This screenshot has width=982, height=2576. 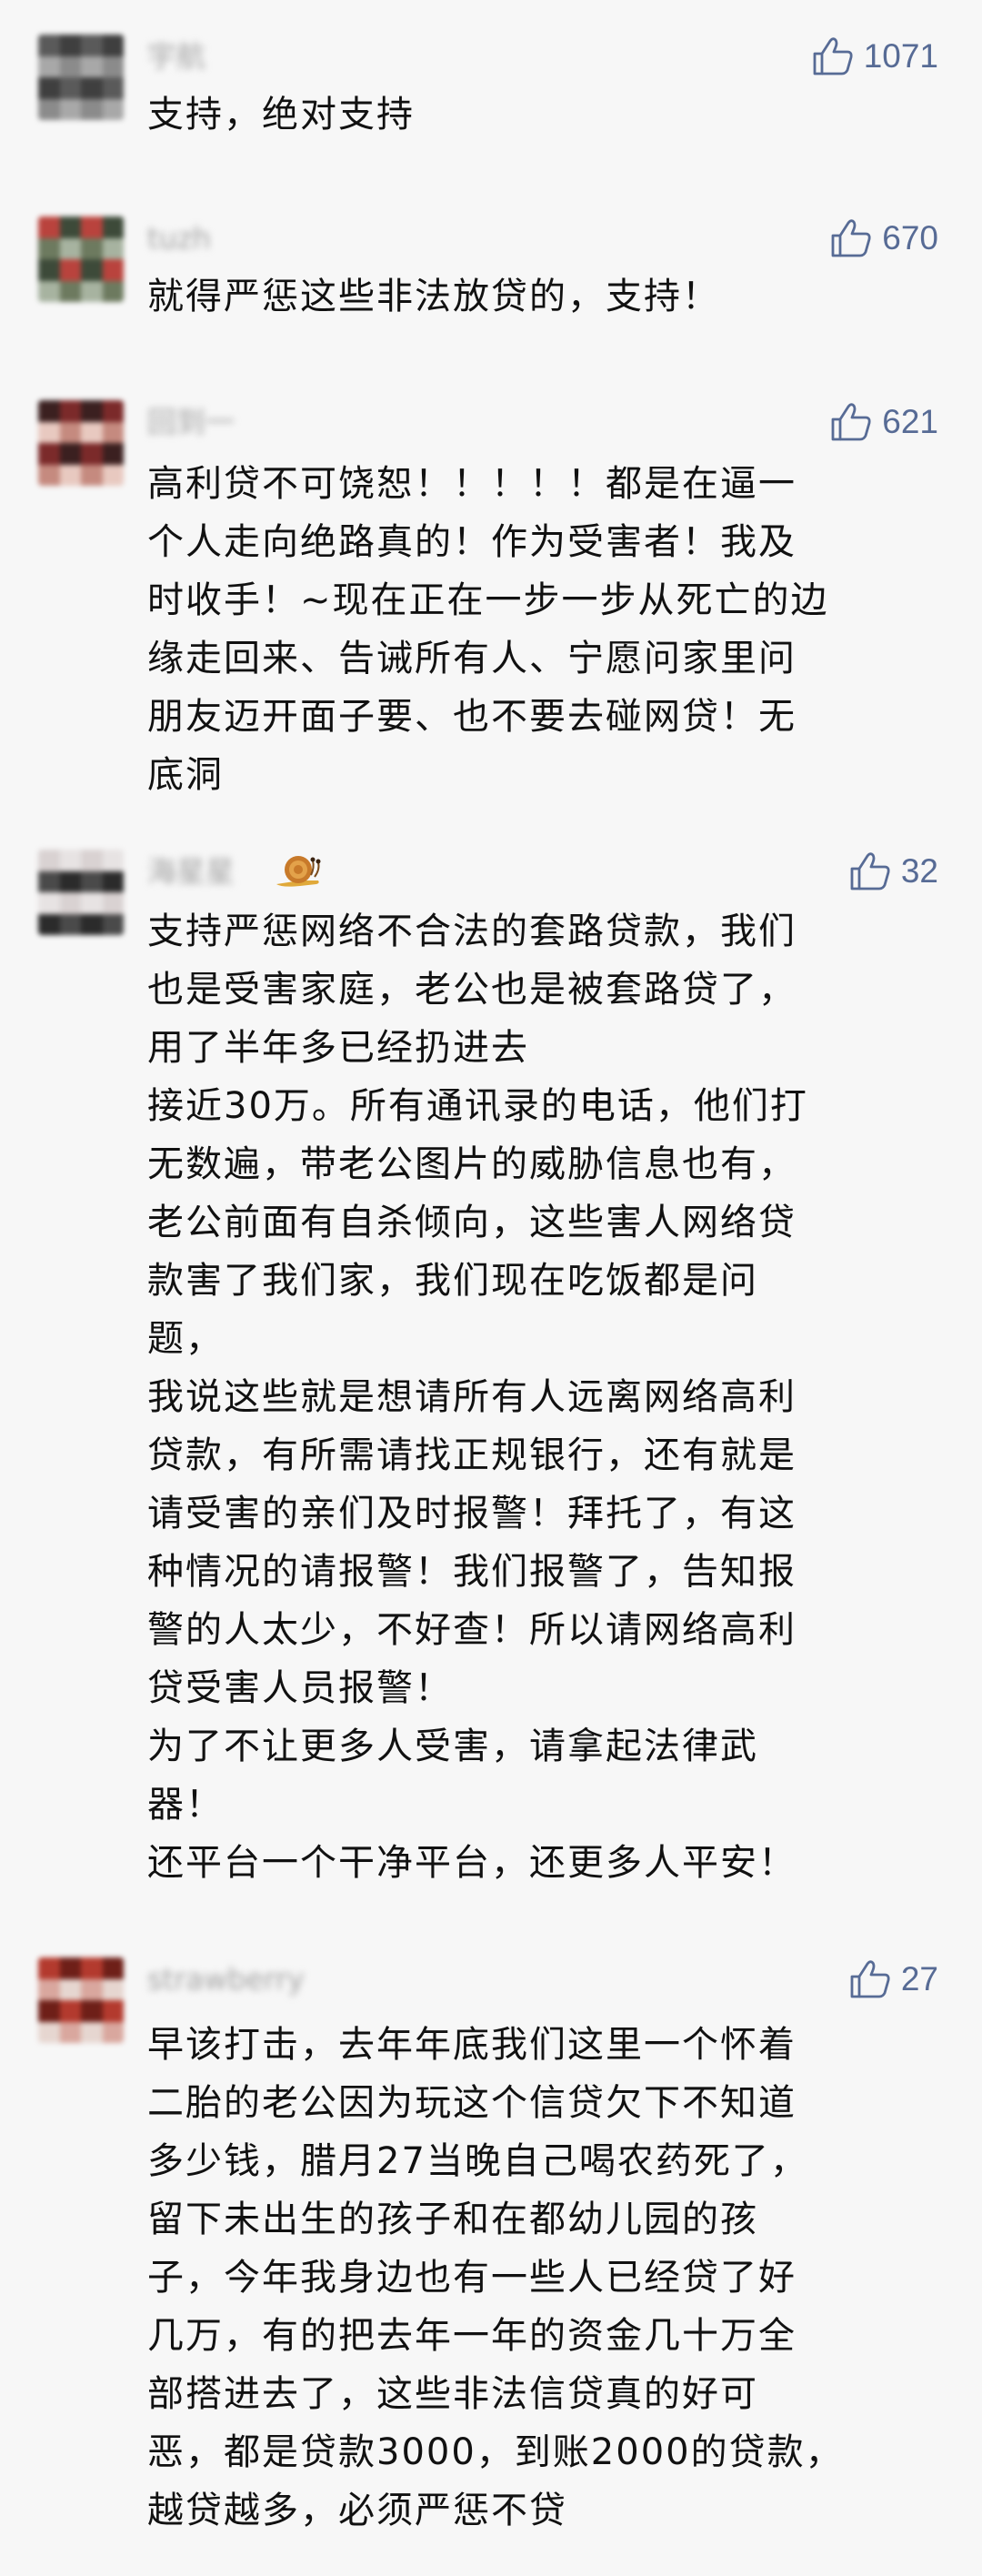 What do you see at coordinates (452, 2219) in the screenshot?
I see `comment-line: 留下未出生的孩子和在都幼儿园的孩` at bounding box center [452, 2219].